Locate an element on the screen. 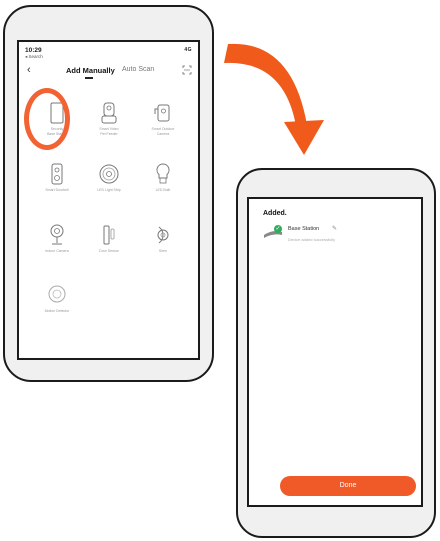 The image size is (440, 541). device-doorbell: Smart Doorbell is located at coordinates (57, 182).